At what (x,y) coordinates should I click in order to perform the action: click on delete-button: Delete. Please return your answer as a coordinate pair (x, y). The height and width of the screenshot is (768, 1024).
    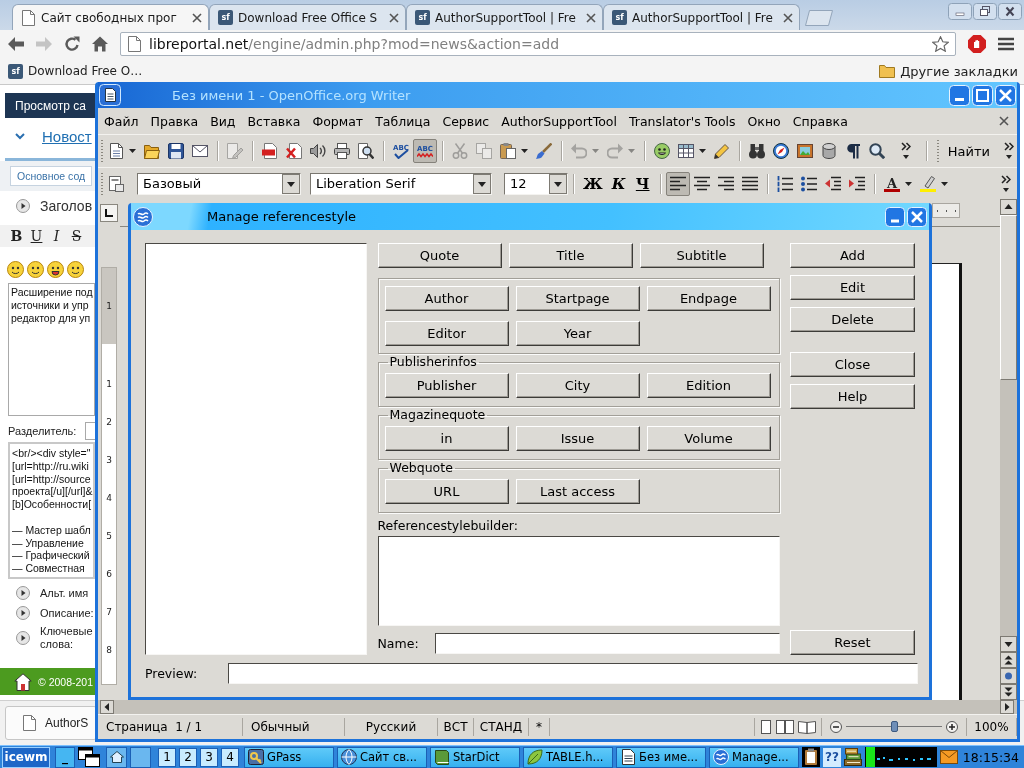
    Looking at the image, I should click on (852, 319).